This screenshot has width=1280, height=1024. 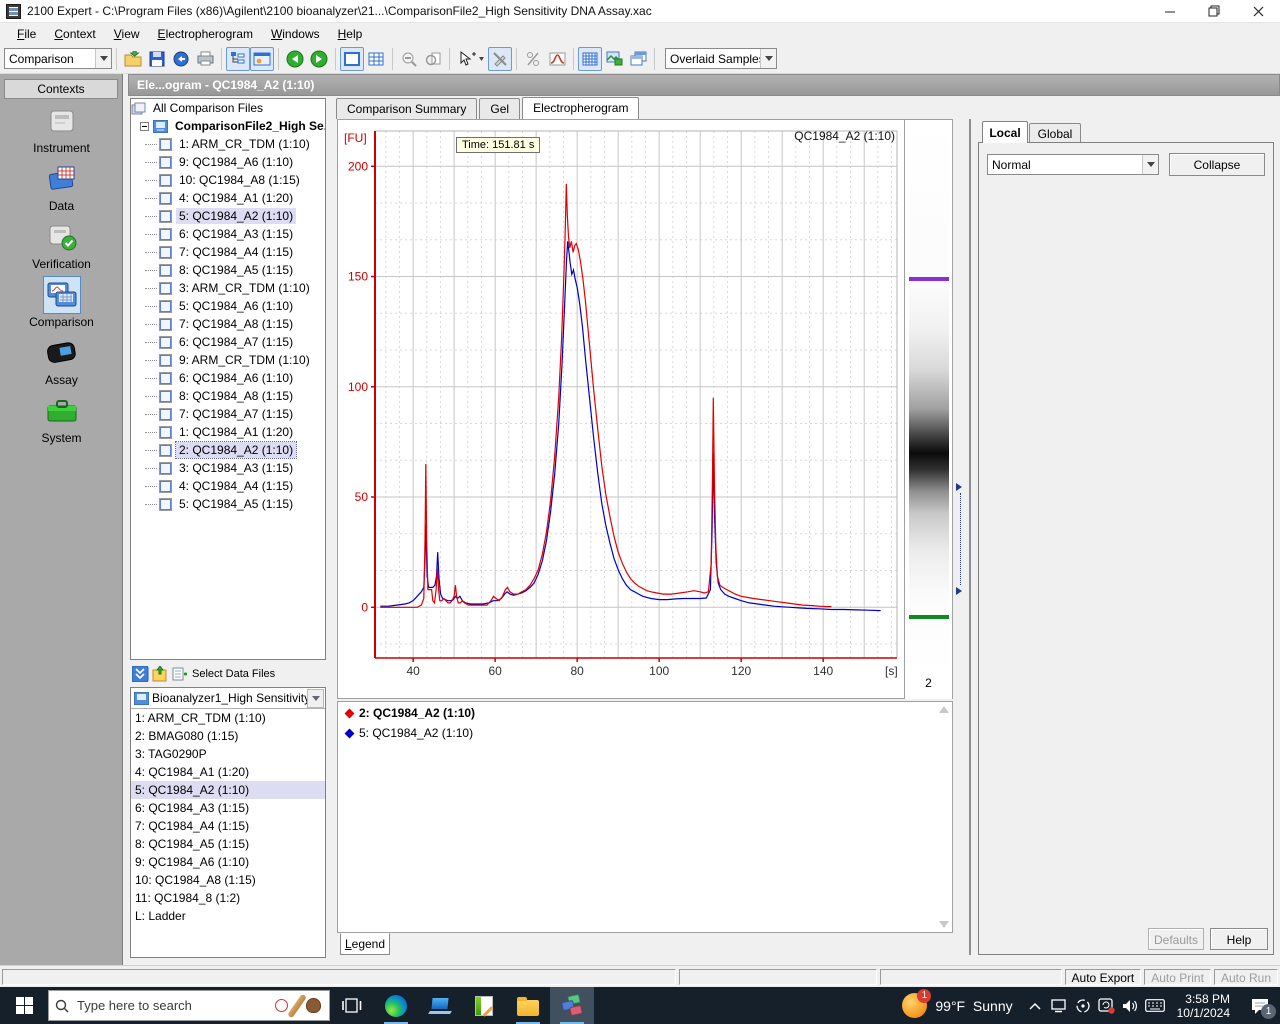 What do you see at coordinates (500, 58) in the screenshot?
I see `annotation-off-icon` at bounding box center [500, 58].